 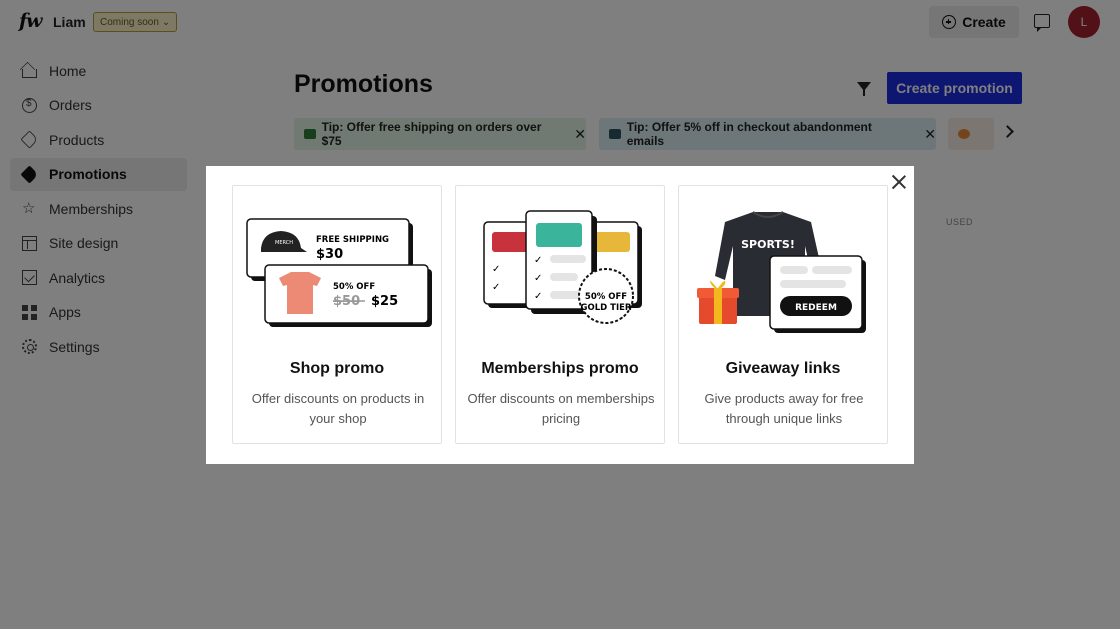 What do you see at coordinates (384, 301) in the screenshot?
I see `svg-text: $25` at bounding box center [384, 301].